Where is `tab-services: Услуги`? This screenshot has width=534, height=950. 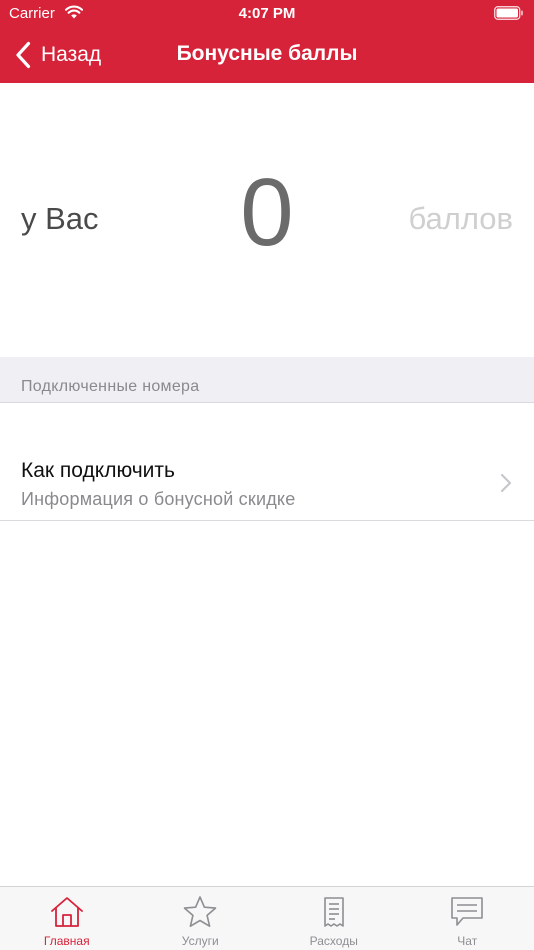
tab-services: Услуги is located at coordinates (201, 918).